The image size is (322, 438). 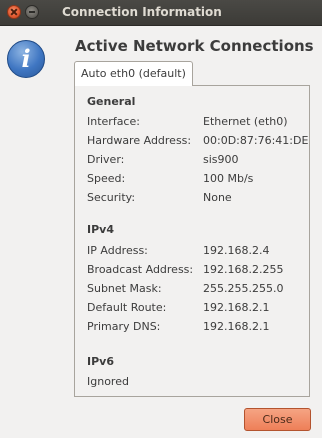 What do you see at coordinates (100, 361) in the screenshot?
I see `section-ipv6-title: IPv6` at bounding box center [100, 361].